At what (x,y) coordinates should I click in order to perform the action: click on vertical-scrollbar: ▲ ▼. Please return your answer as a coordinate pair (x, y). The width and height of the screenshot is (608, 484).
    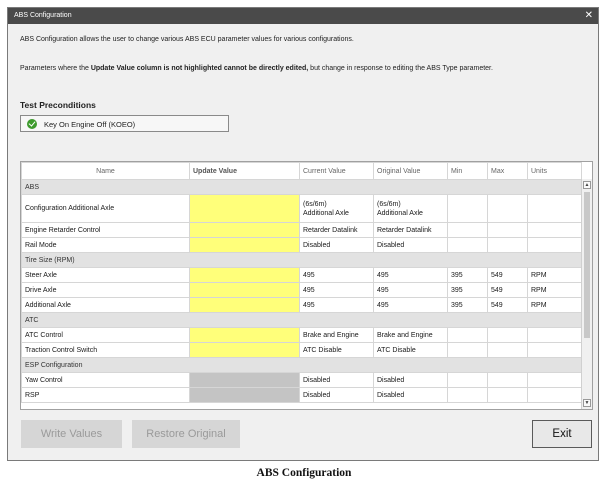
    Looking at the image, I should click on (586, 294).